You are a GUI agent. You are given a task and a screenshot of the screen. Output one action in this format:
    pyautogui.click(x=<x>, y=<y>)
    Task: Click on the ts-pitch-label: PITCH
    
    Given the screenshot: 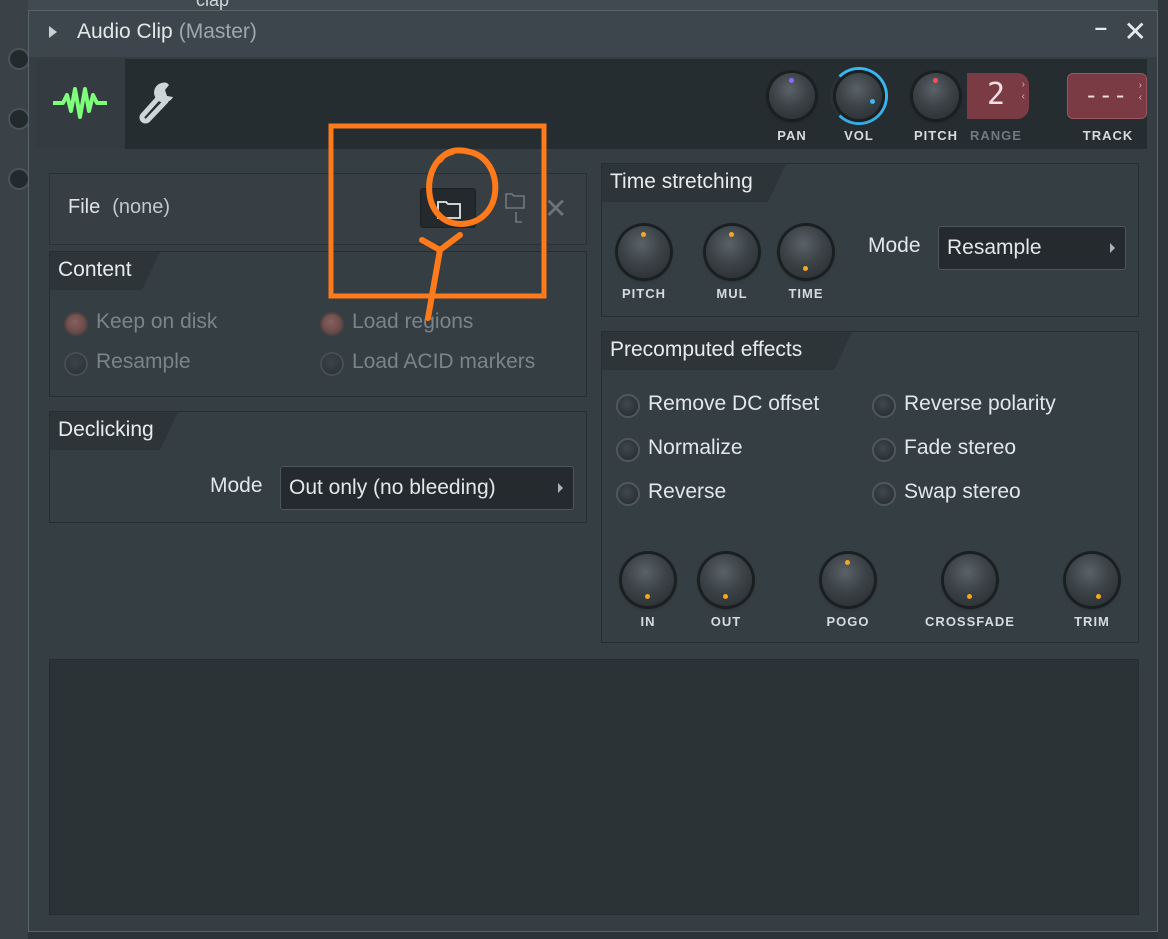 What is the action you would take?
    pyautogui.click(x=644, y=293)
    